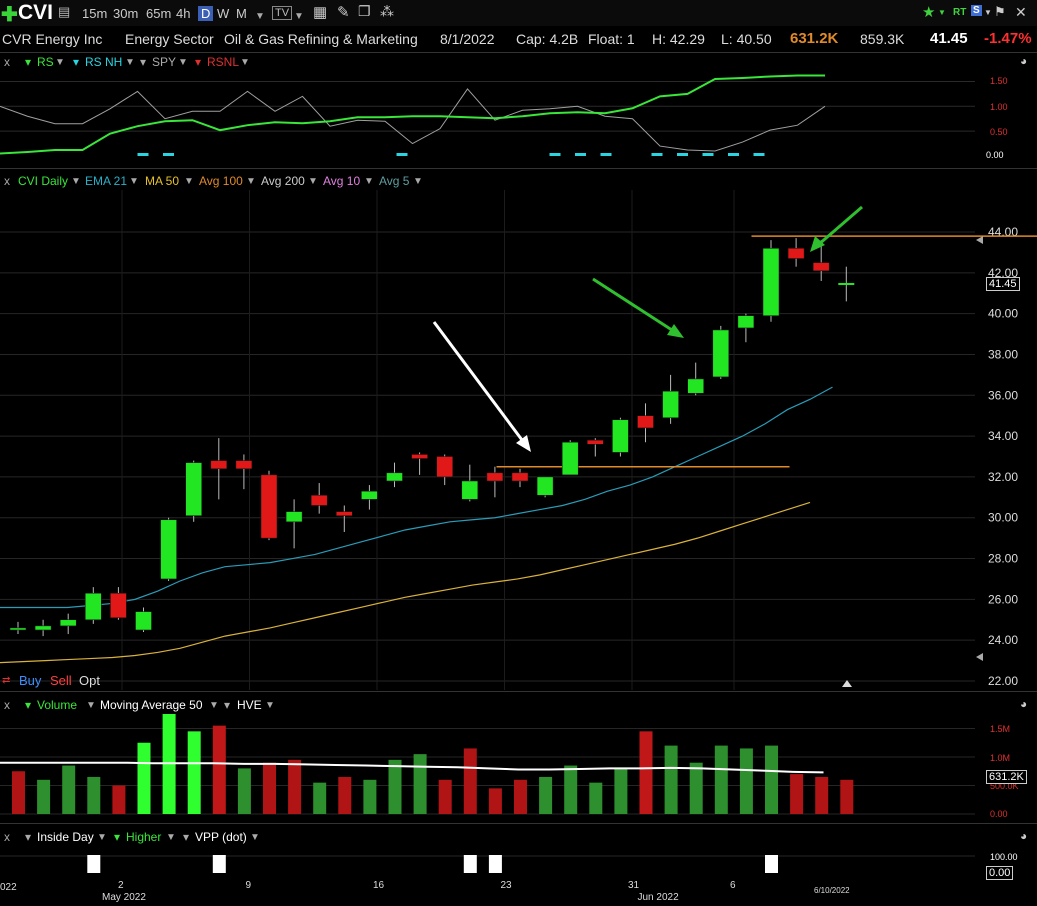  Describe the element at coordinates (206, 13) in the screenshot. I see `timeframe-daily: D` at that location.